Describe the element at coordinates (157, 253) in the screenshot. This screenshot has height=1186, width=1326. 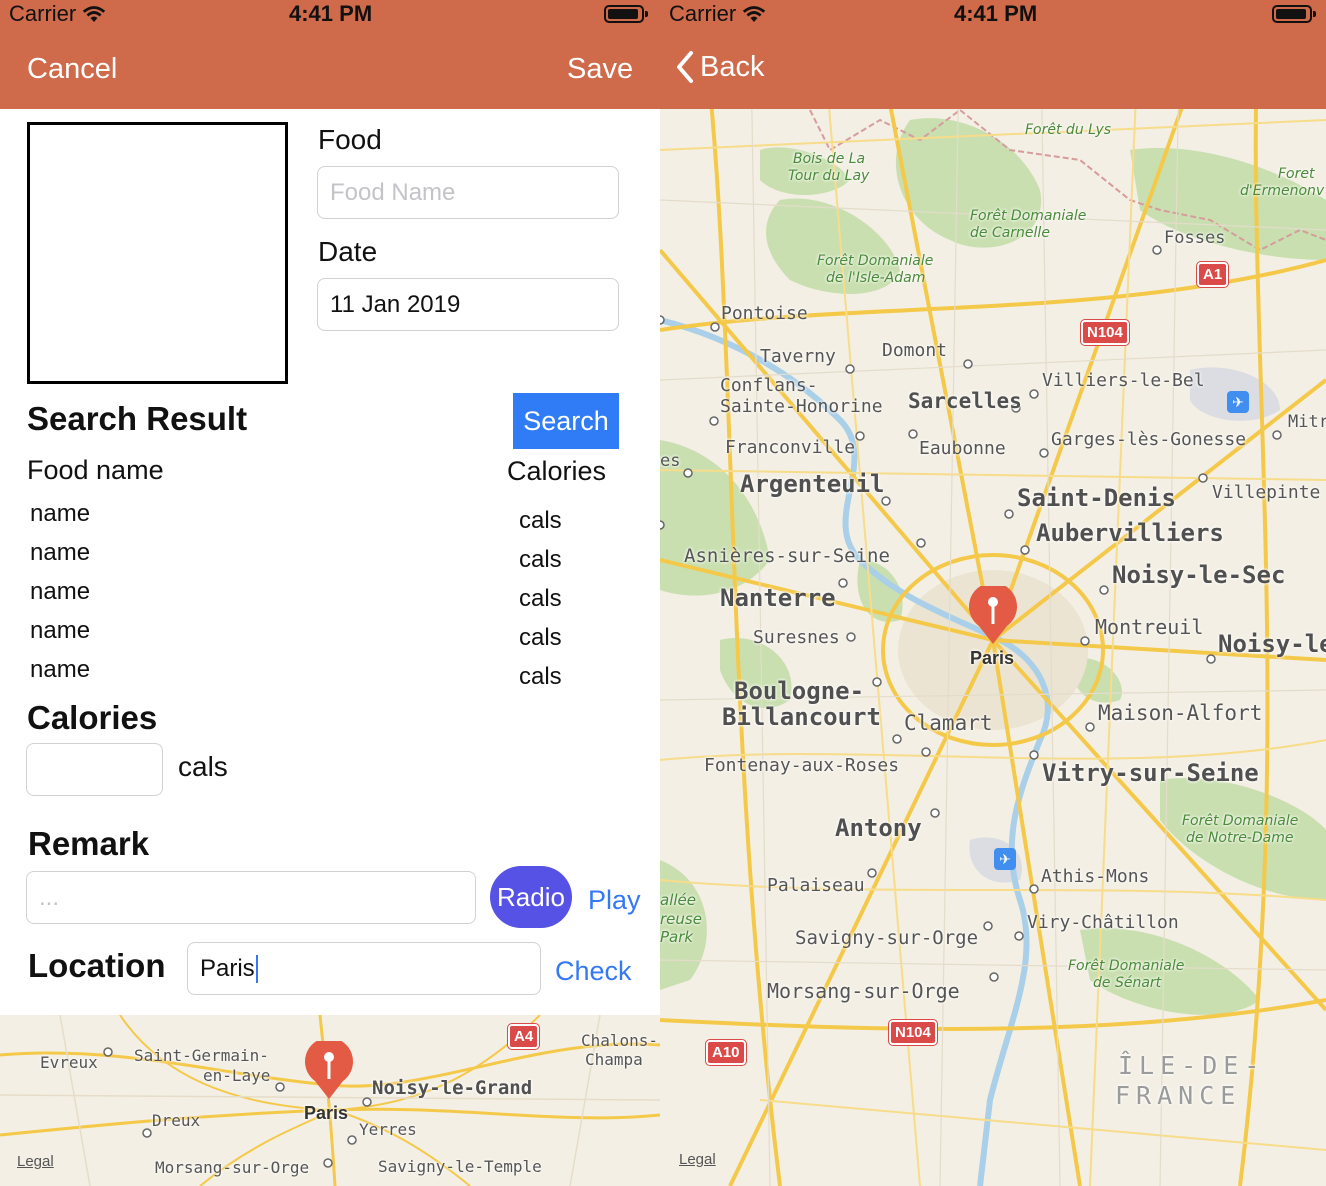
I see `food-photo-placeholder` at that location.